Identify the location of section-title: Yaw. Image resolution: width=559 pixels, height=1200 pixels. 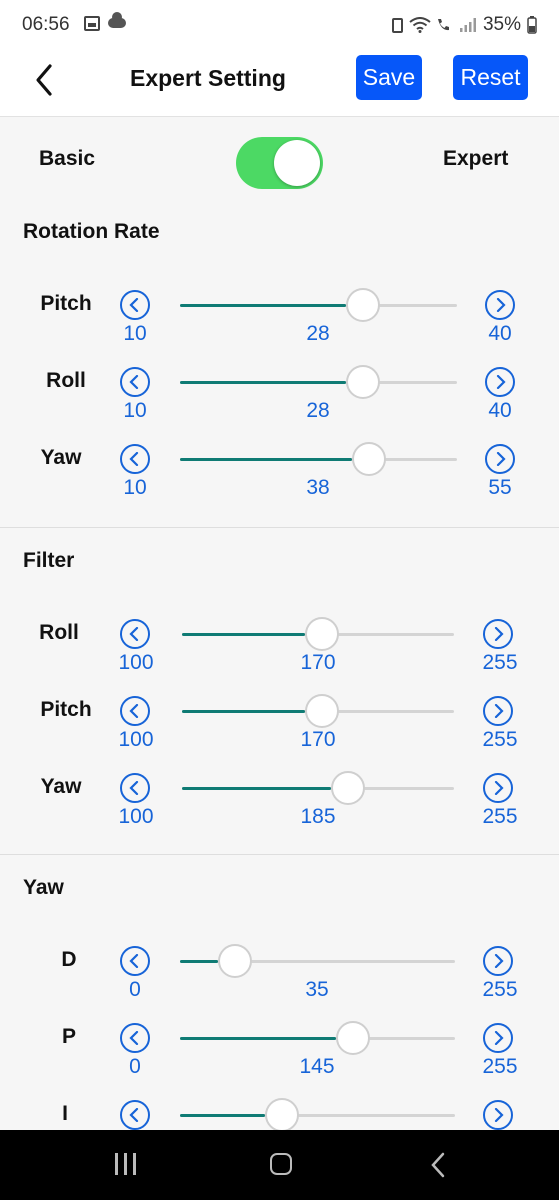
(43, 887).